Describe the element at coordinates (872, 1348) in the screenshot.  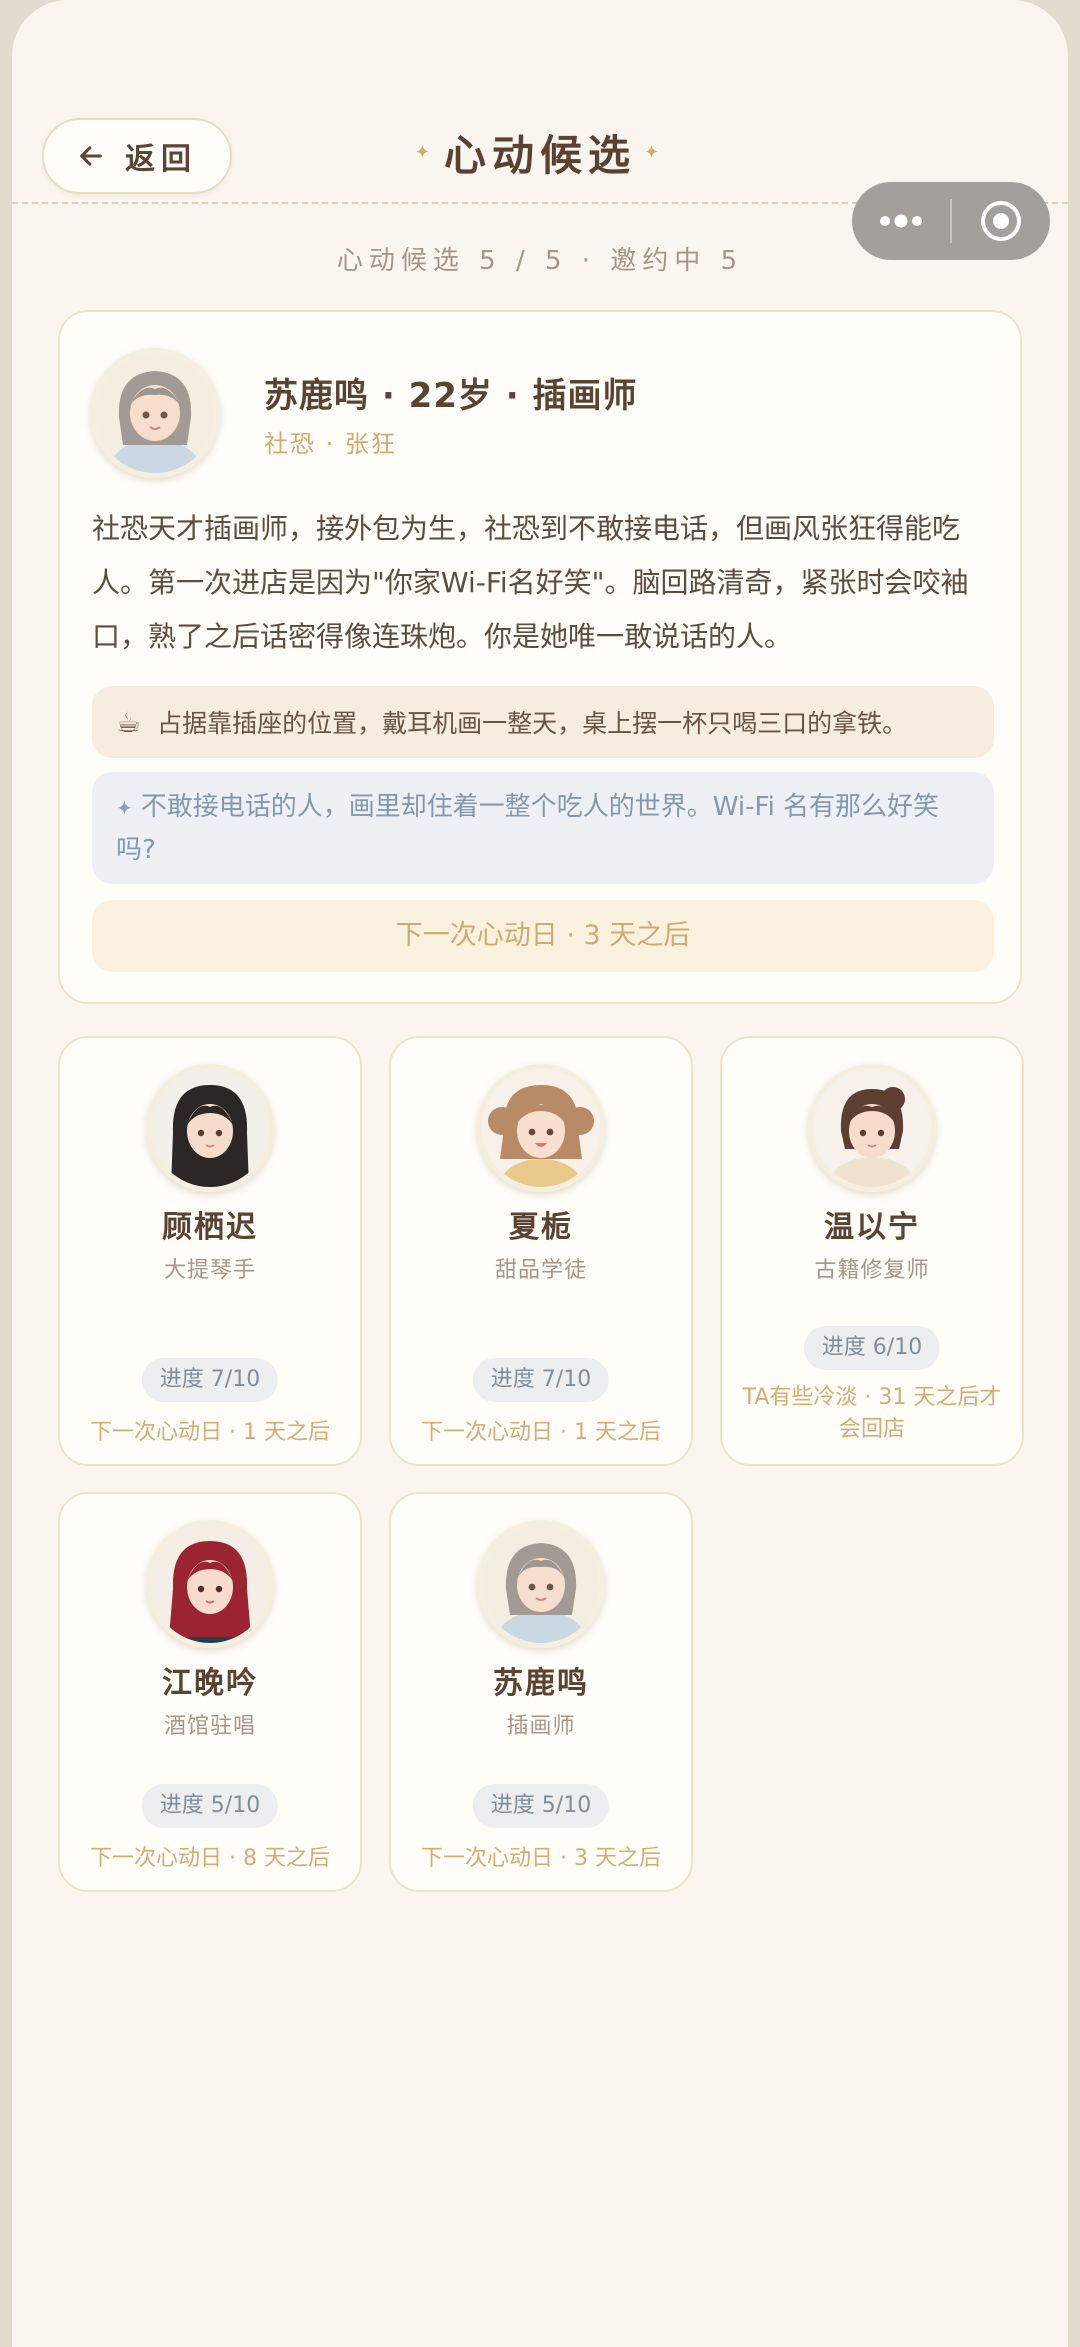
I see `progress-badge: 进度 6/10` at that location.